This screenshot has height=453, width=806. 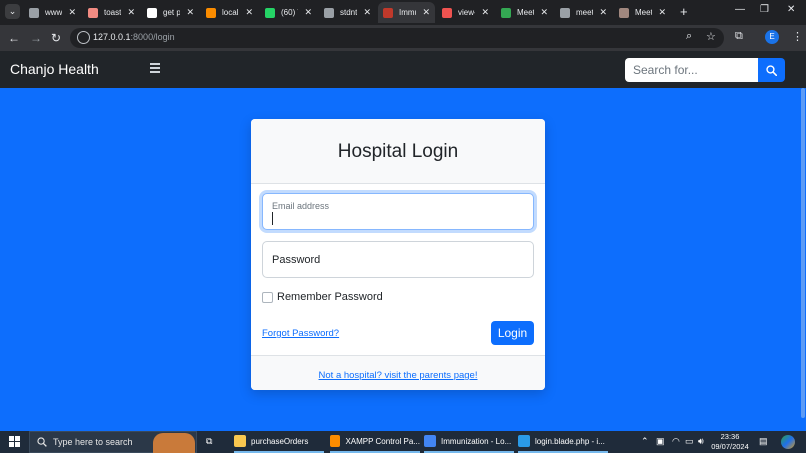 I want to click on chrome-icon, so click(x=430, y=441).